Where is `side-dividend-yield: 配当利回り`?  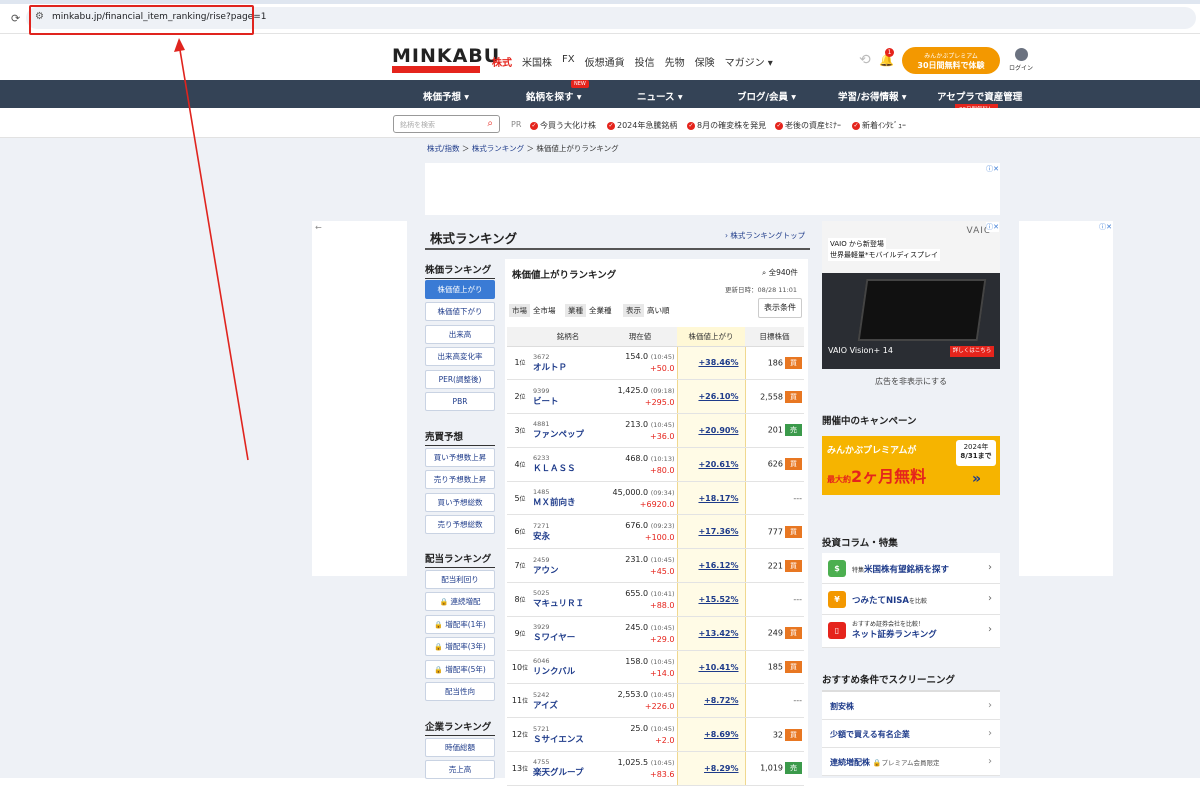 side-dividend-yield: 配当利回り is located at coordinates (460, 579).